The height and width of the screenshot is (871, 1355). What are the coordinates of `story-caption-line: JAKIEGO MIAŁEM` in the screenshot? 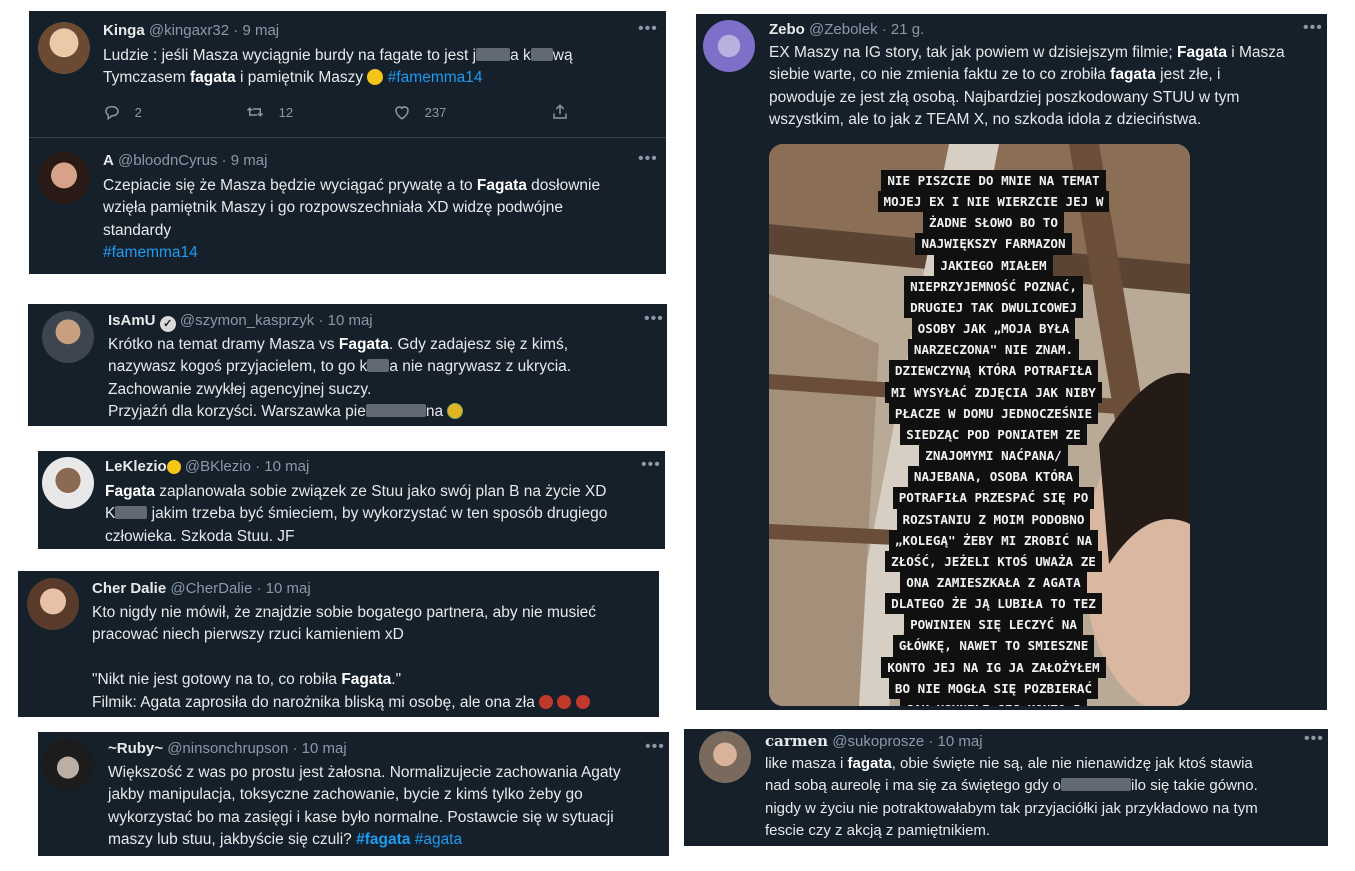 It's located at (993, 265).